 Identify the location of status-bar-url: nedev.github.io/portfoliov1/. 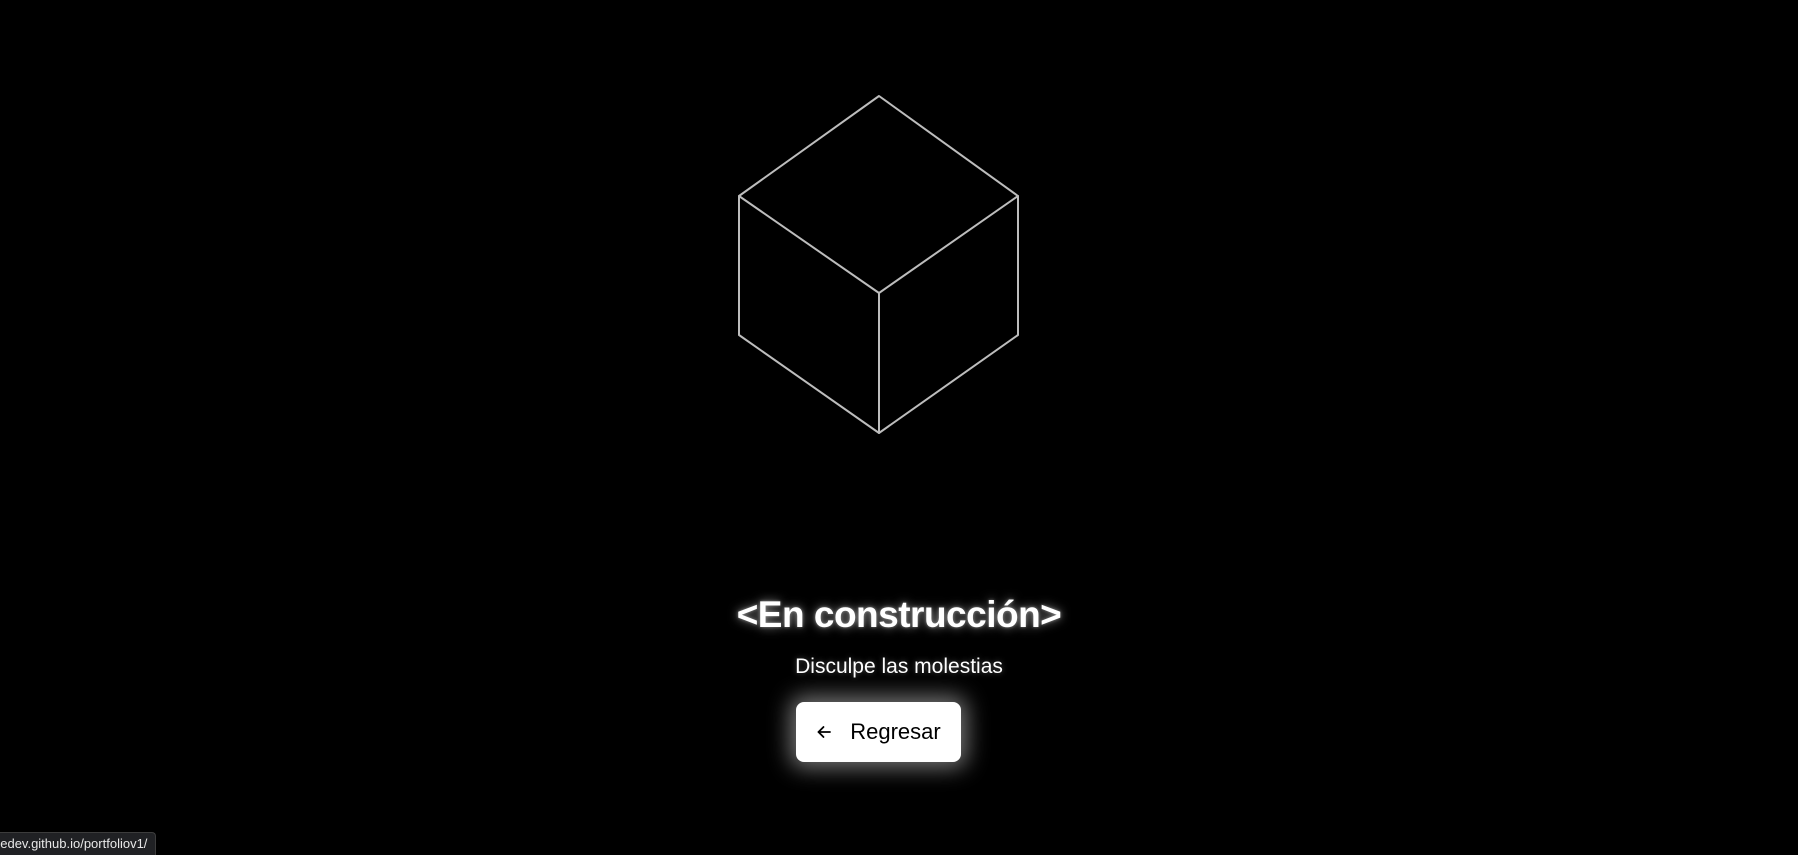
(74, 843).